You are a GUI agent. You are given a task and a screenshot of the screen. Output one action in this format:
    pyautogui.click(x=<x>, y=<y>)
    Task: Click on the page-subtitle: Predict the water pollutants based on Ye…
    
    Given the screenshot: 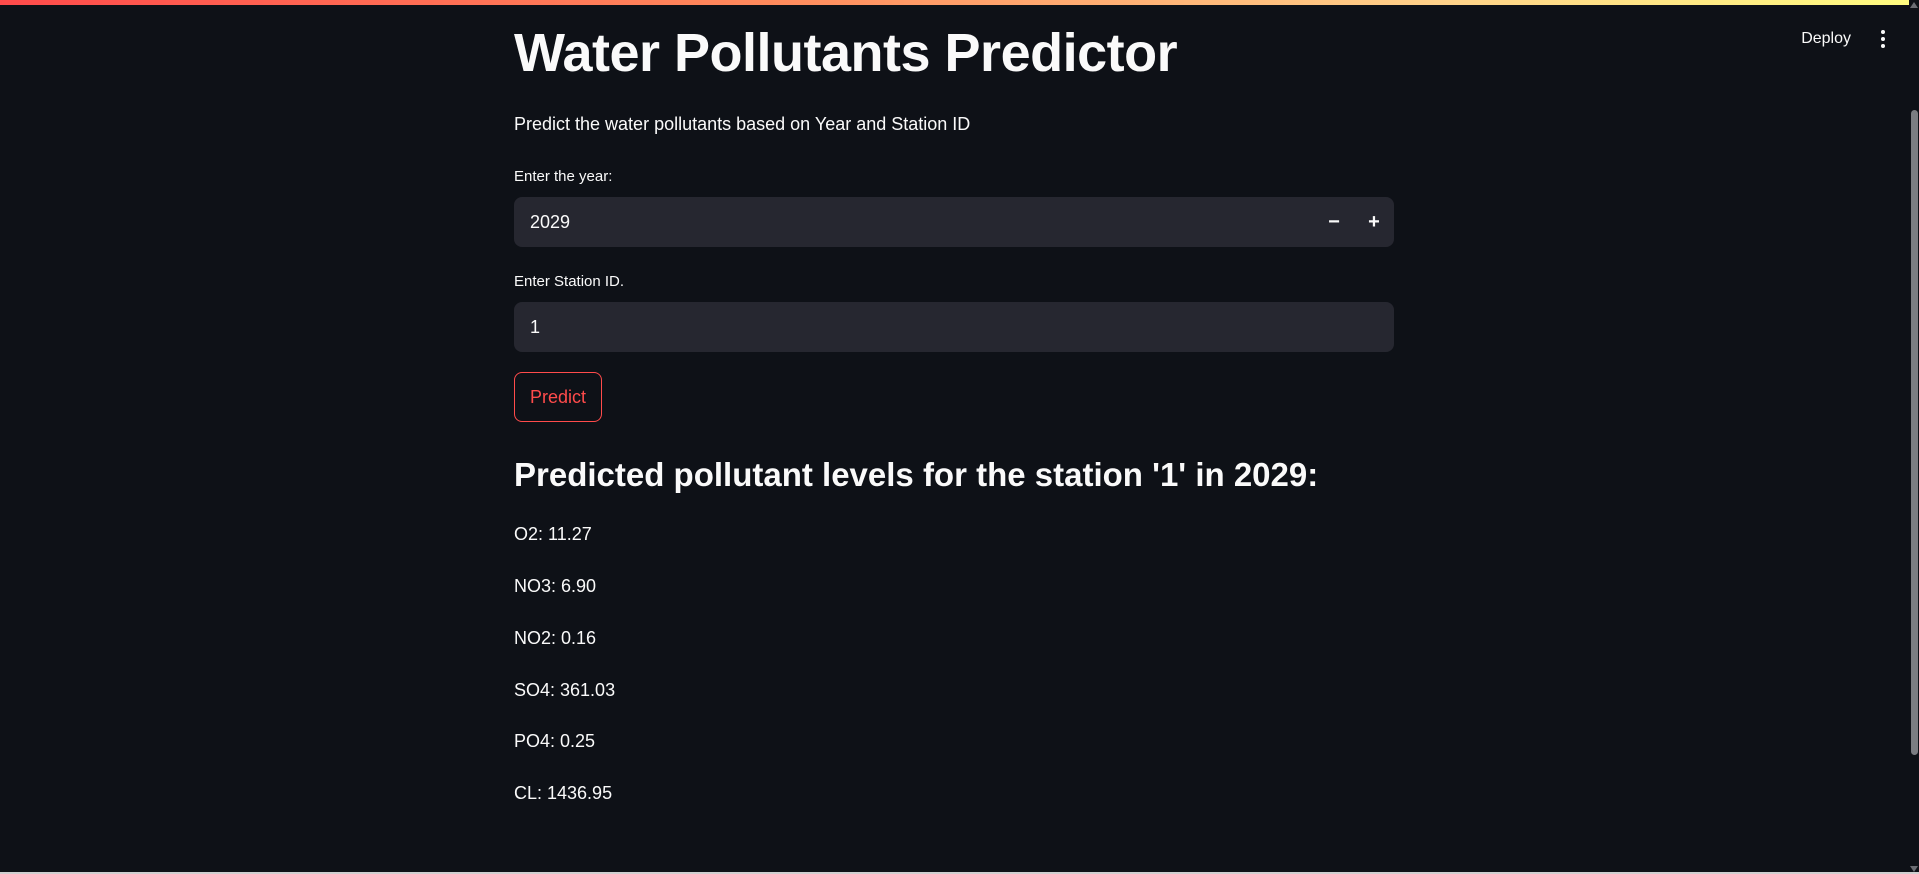 What is the action you would take?
    pyautogui.click(x=742, y=124)
    